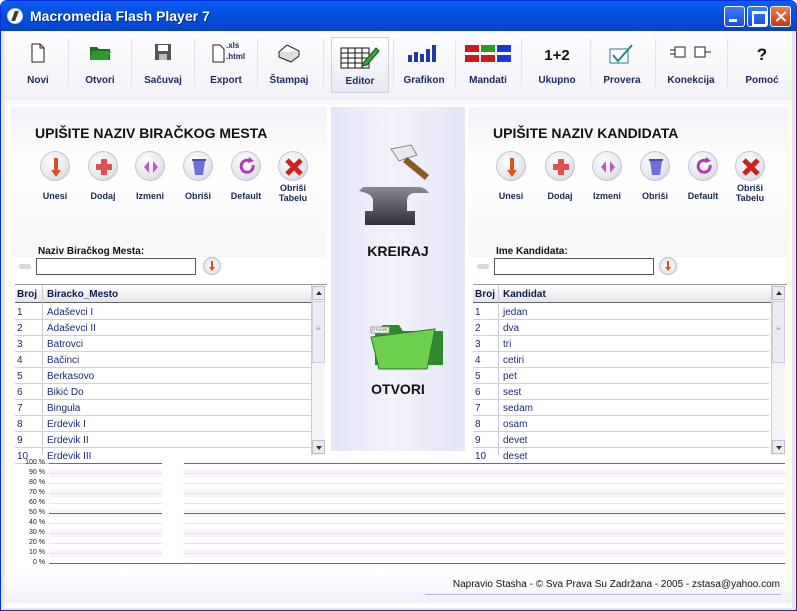 Image resolution: width=797 pixels, height=611 pixels. I want to click on toolbar-new-button: Novi, so click(38, 65).